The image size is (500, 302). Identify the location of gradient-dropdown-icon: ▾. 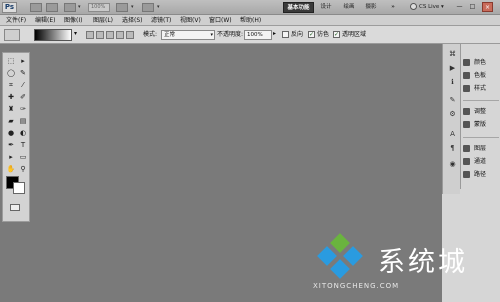
(75, 34).